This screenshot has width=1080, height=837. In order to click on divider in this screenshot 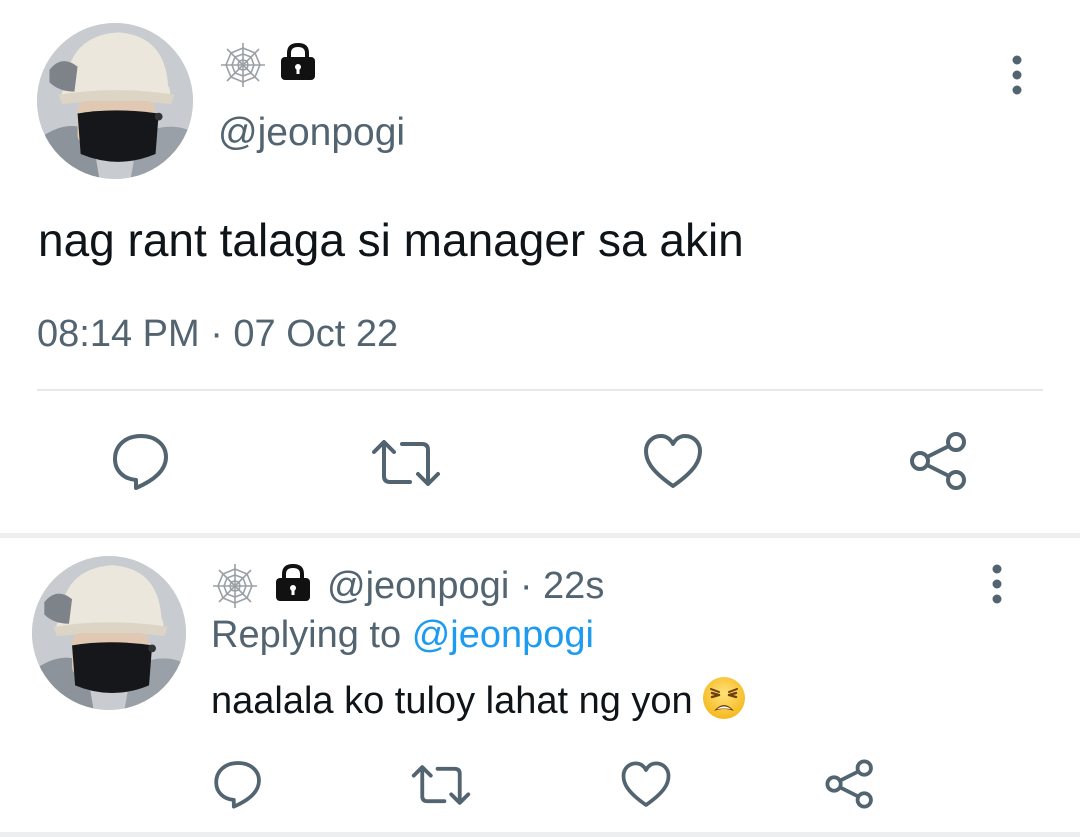, I will do `click(540, 390)`.